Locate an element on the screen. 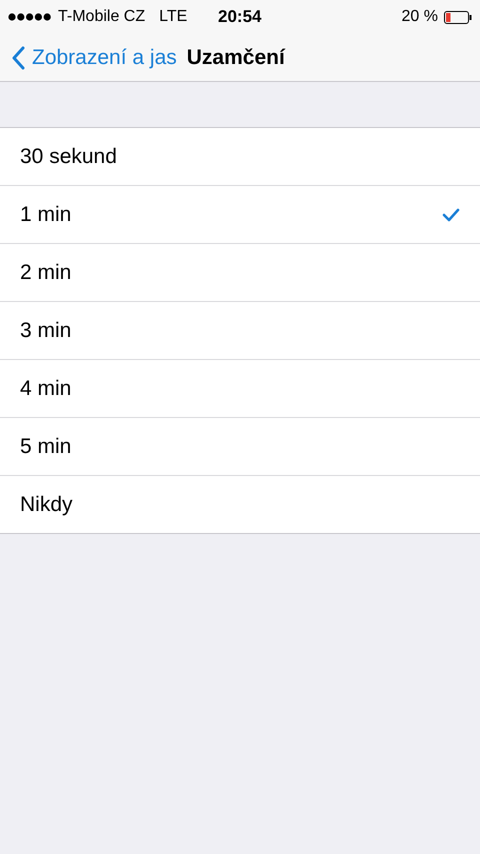 This screenshot has width=480, height=854. option-label: 1 min is located at coordinates (46, 214).